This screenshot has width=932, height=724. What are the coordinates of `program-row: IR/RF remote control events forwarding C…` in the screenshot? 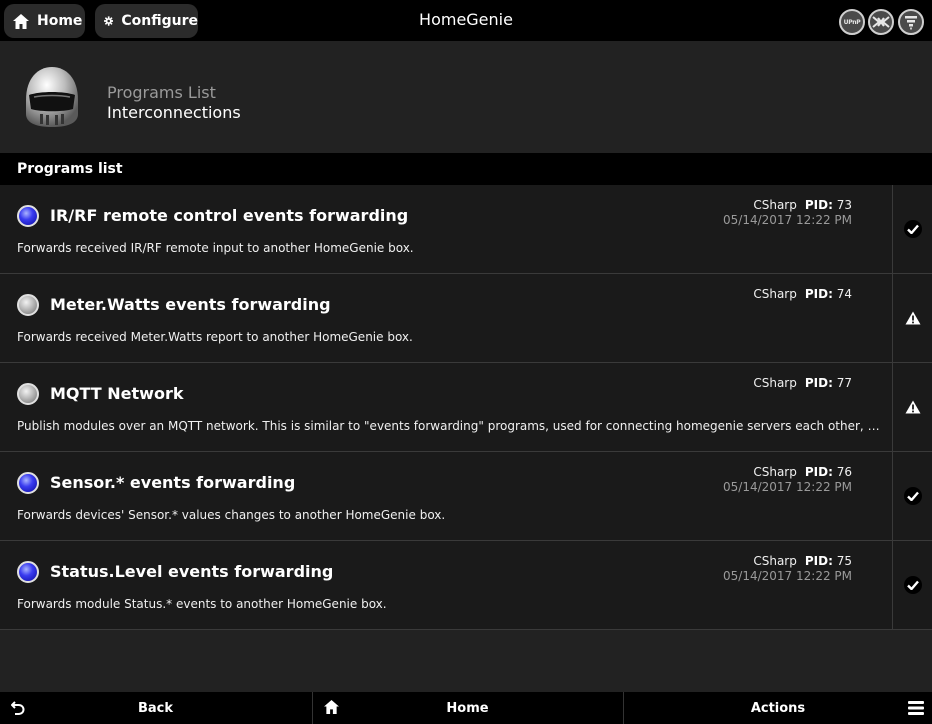 It's located at (466, 229).